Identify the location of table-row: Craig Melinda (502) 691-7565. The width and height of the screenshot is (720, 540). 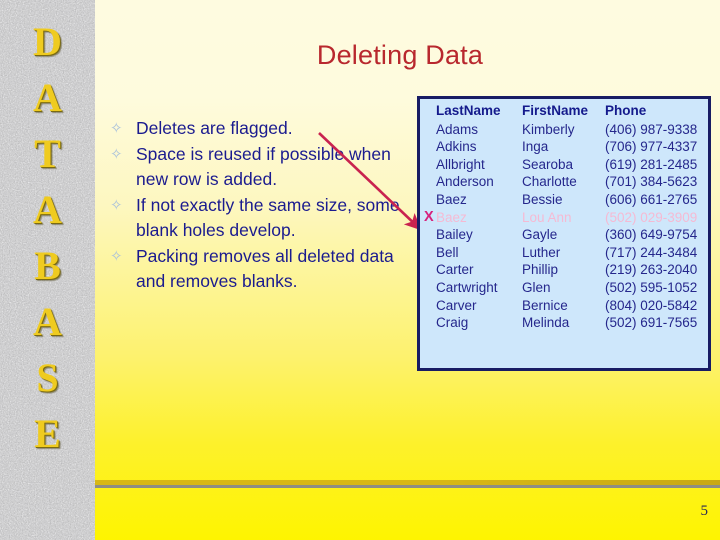
(566, 323).